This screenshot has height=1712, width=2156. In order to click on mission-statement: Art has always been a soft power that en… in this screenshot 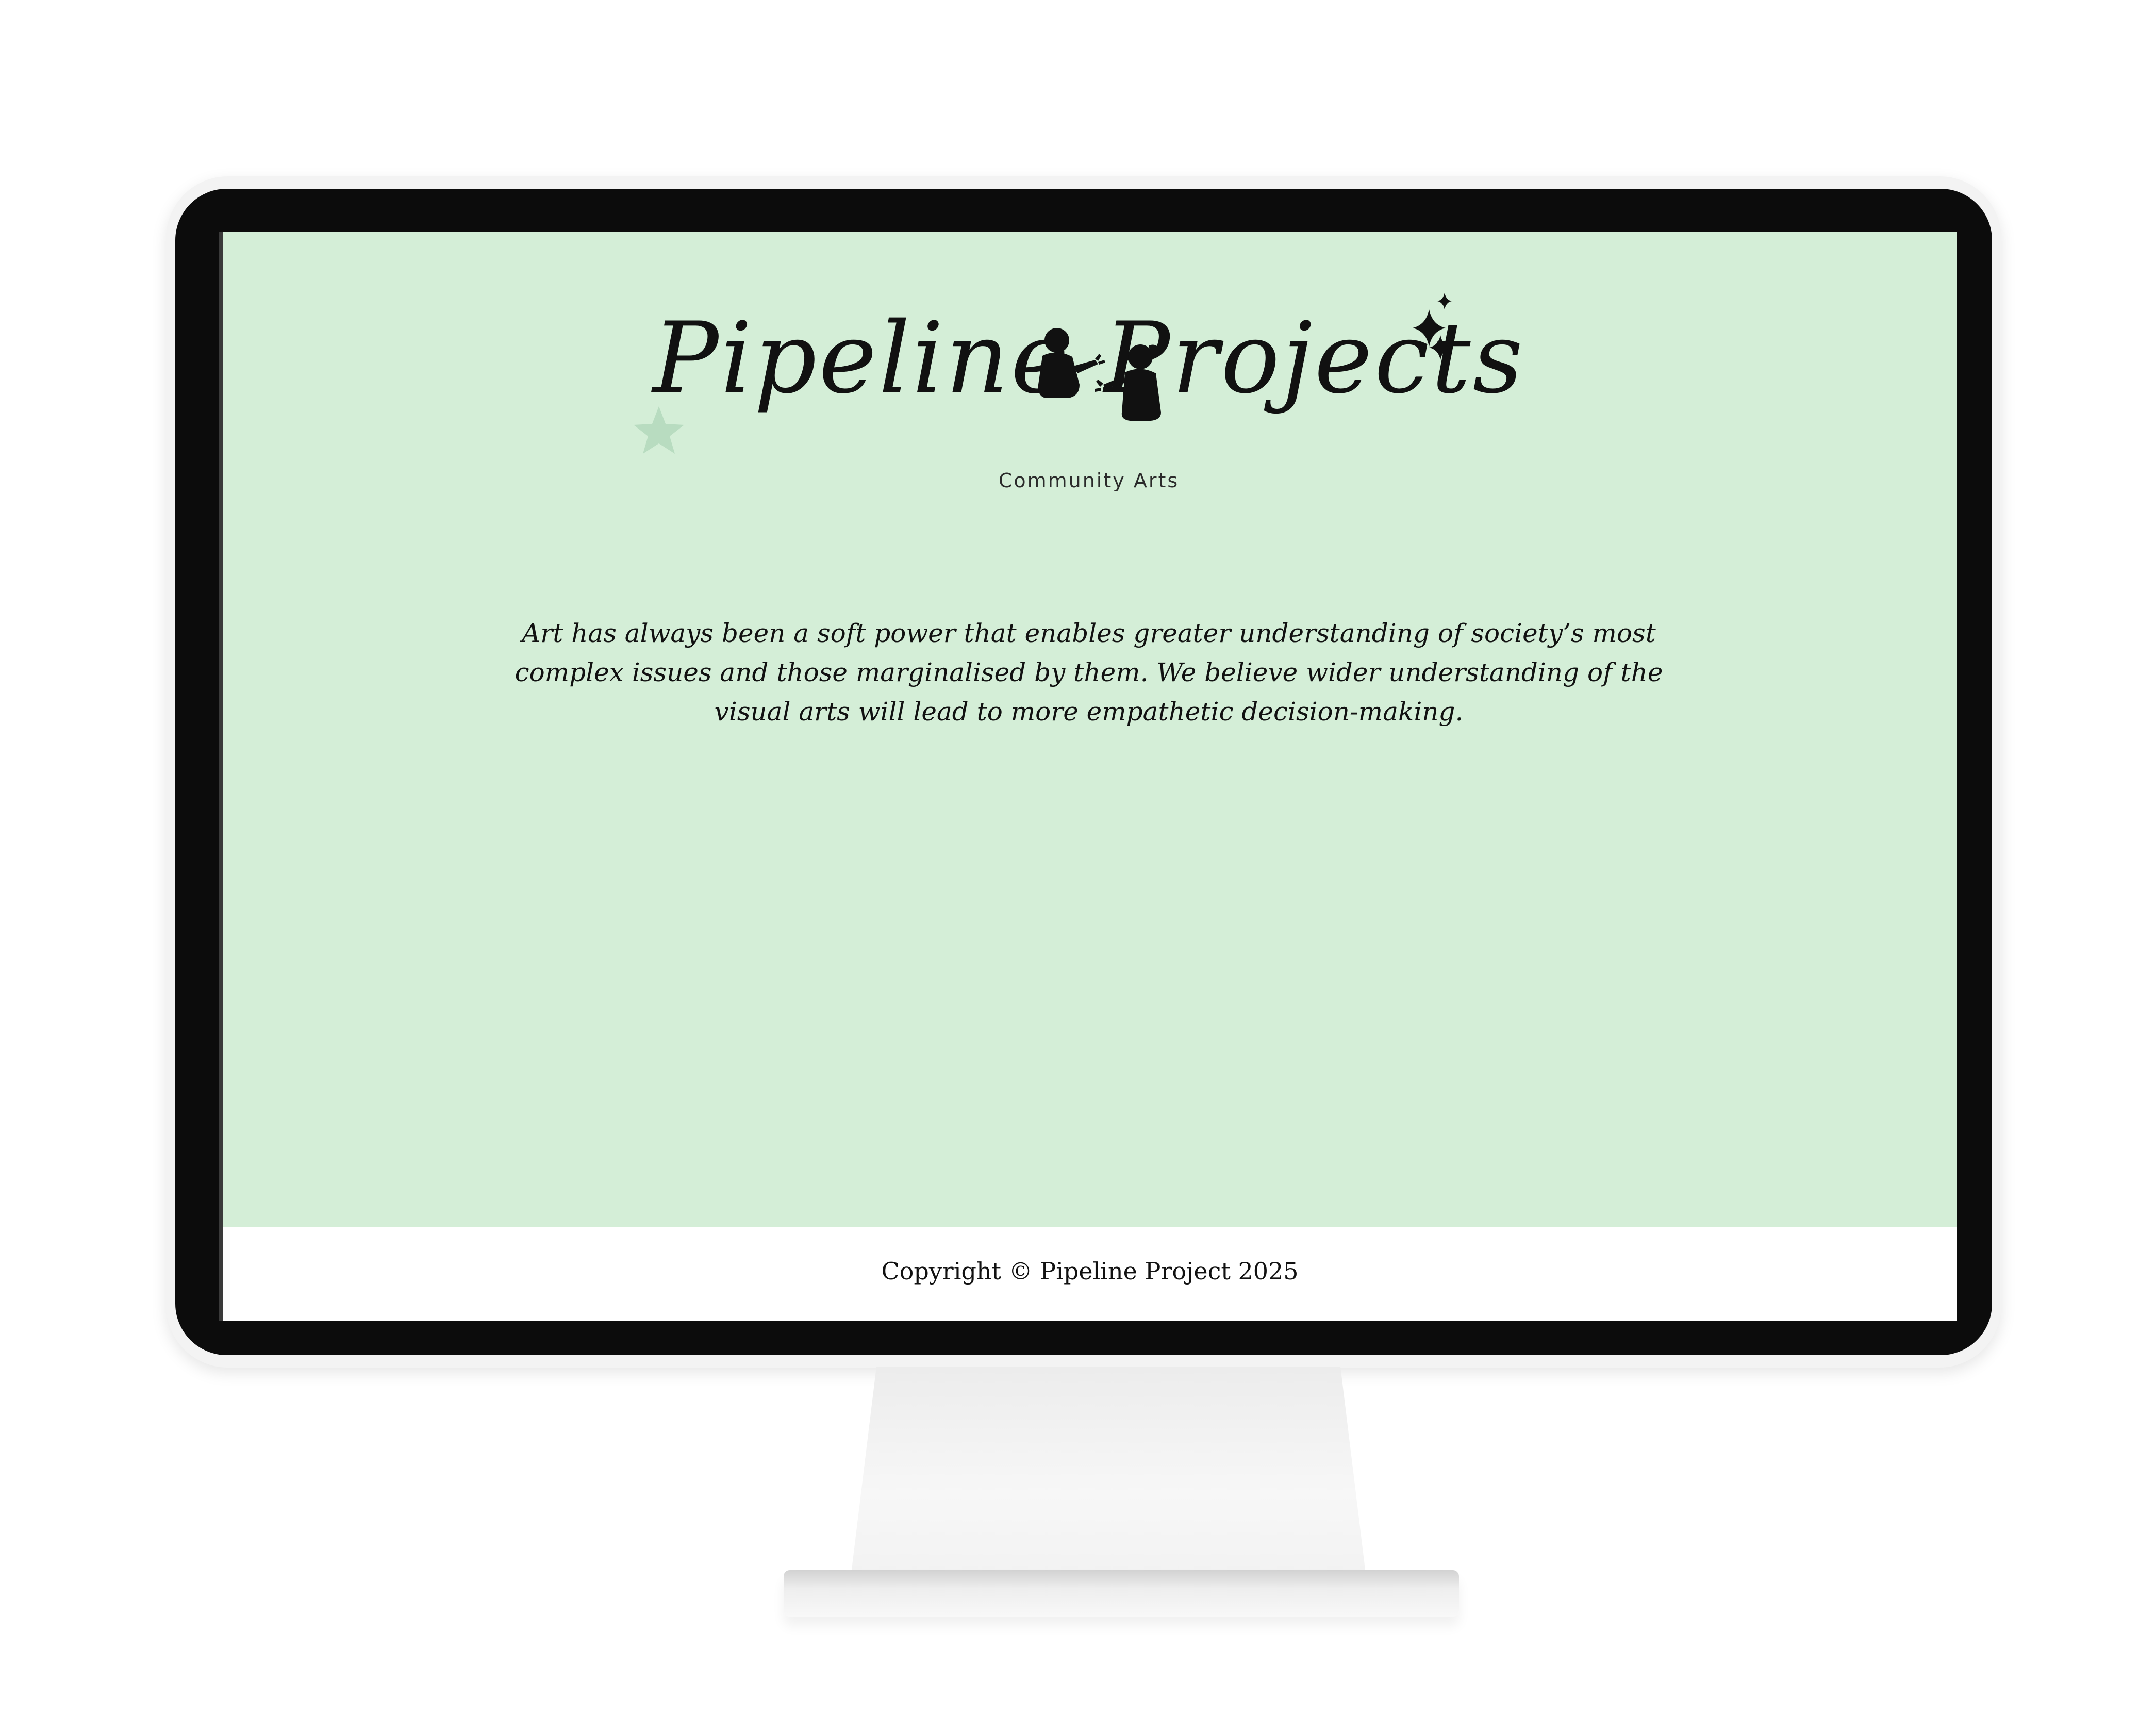, I will do `click(1089, 672)`.